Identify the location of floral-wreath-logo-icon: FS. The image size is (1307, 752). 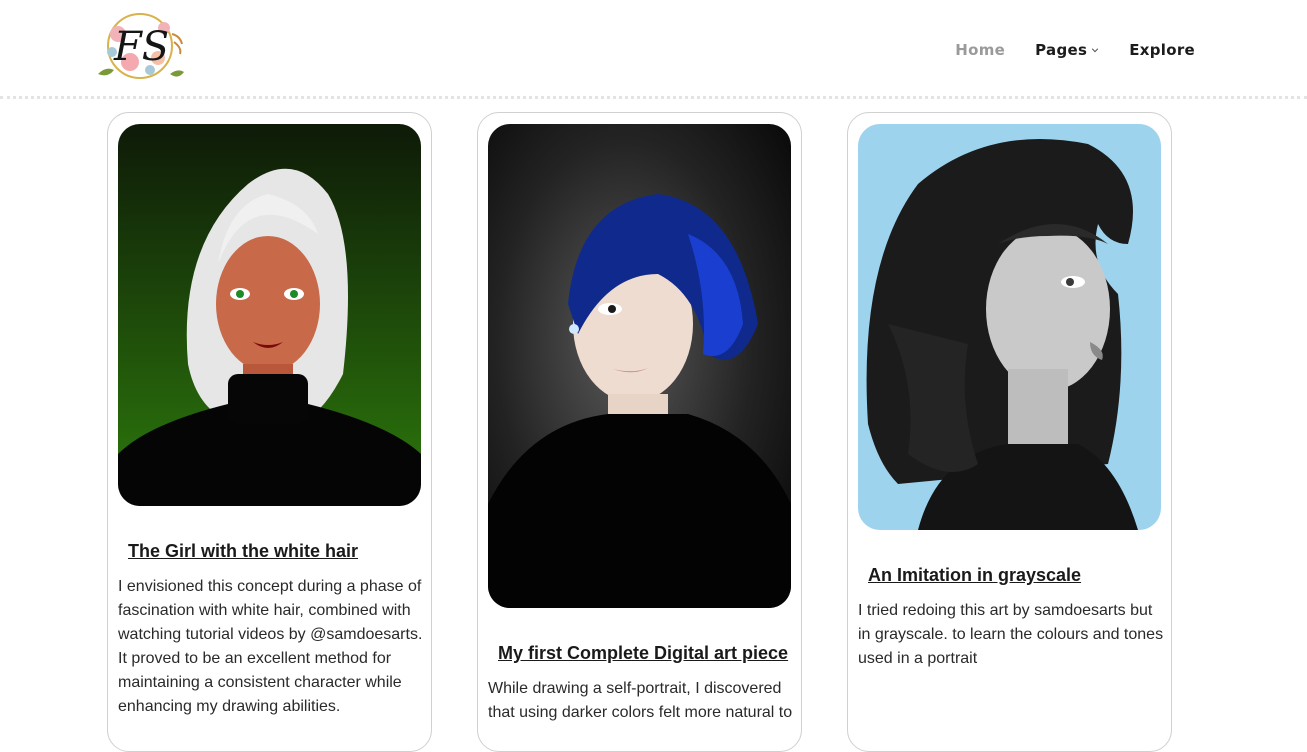
(141, 46).